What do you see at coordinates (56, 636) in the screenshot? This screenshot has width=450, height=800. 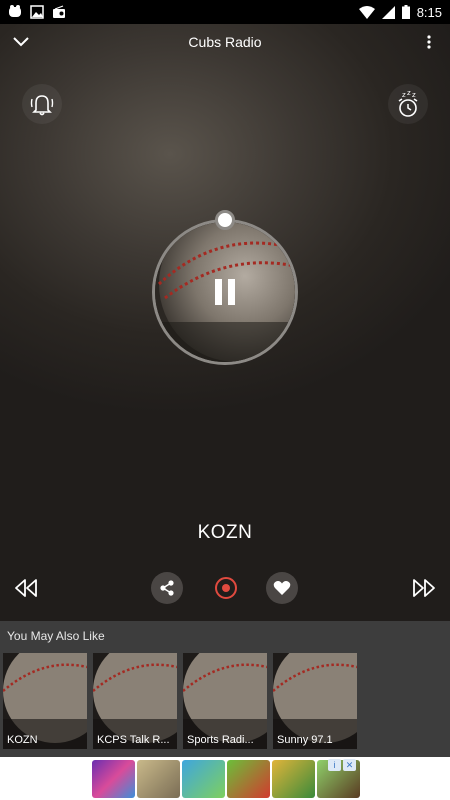 I see `suggestions-heading: You May Also Like` at bounding box center [56, 636].